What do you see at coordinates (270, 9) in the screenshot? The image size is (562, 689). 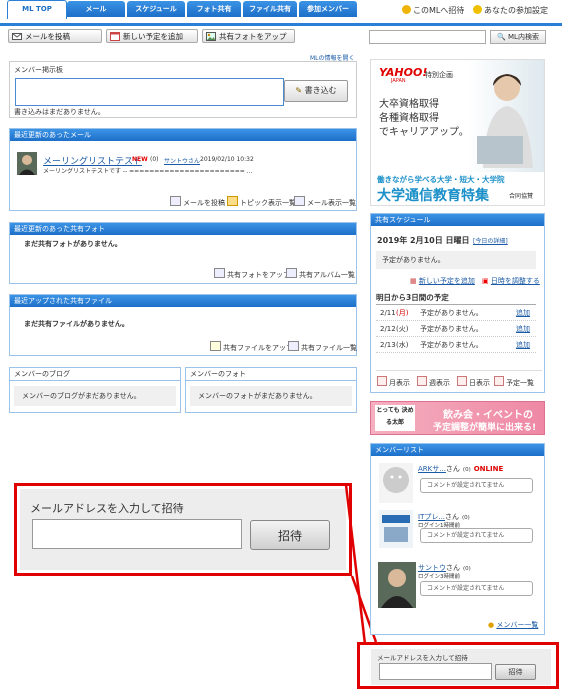 I see `tab-file: ファイル共有` at bounding box center [270, 9].